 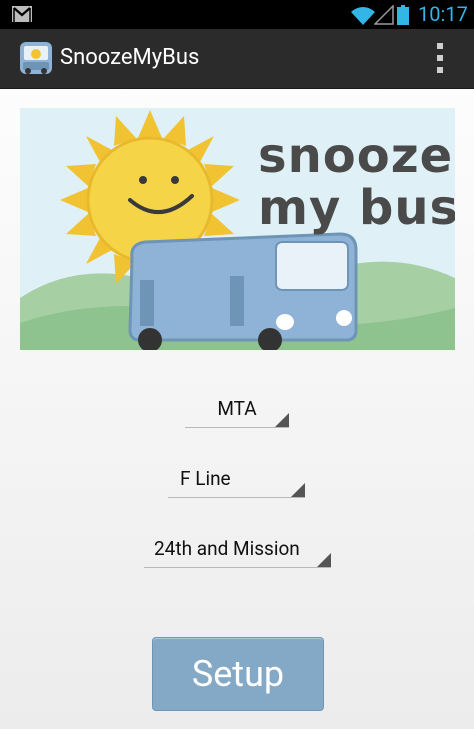 What do you see at coordinates (36, 58) in the screenshot?
I see `app-bus-icon` at bounding box center [36, 58].